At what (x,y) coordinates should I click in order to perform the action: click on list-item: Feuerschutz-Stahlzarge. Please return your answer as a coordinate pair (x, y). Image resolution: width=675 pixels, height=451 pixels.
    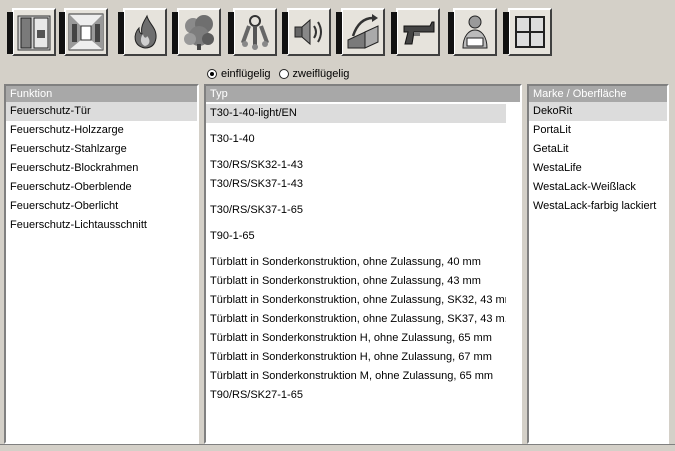
    Looking at the image, I should click on (101, 149).